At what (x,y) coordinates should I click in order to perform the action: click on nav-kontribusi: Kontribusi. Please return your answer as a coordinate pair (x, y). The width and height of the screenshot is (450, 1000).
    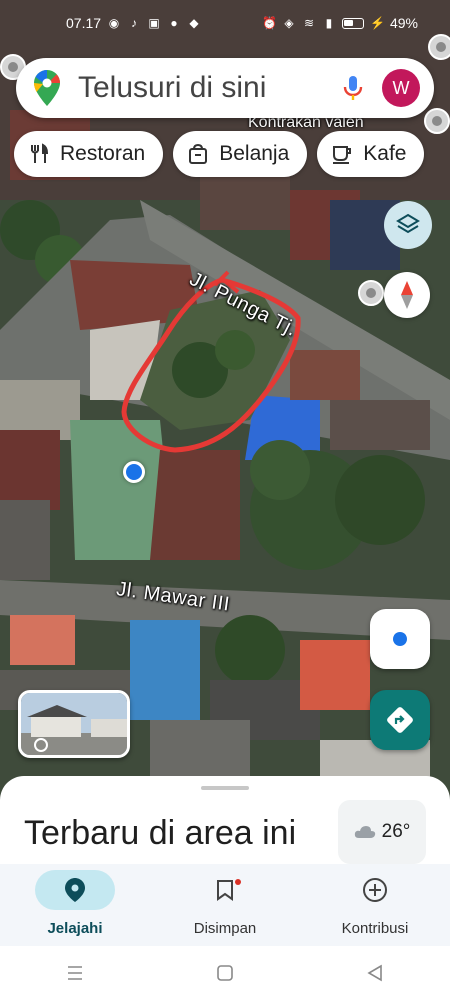
    Looking at the image, I should click on (375, 905).